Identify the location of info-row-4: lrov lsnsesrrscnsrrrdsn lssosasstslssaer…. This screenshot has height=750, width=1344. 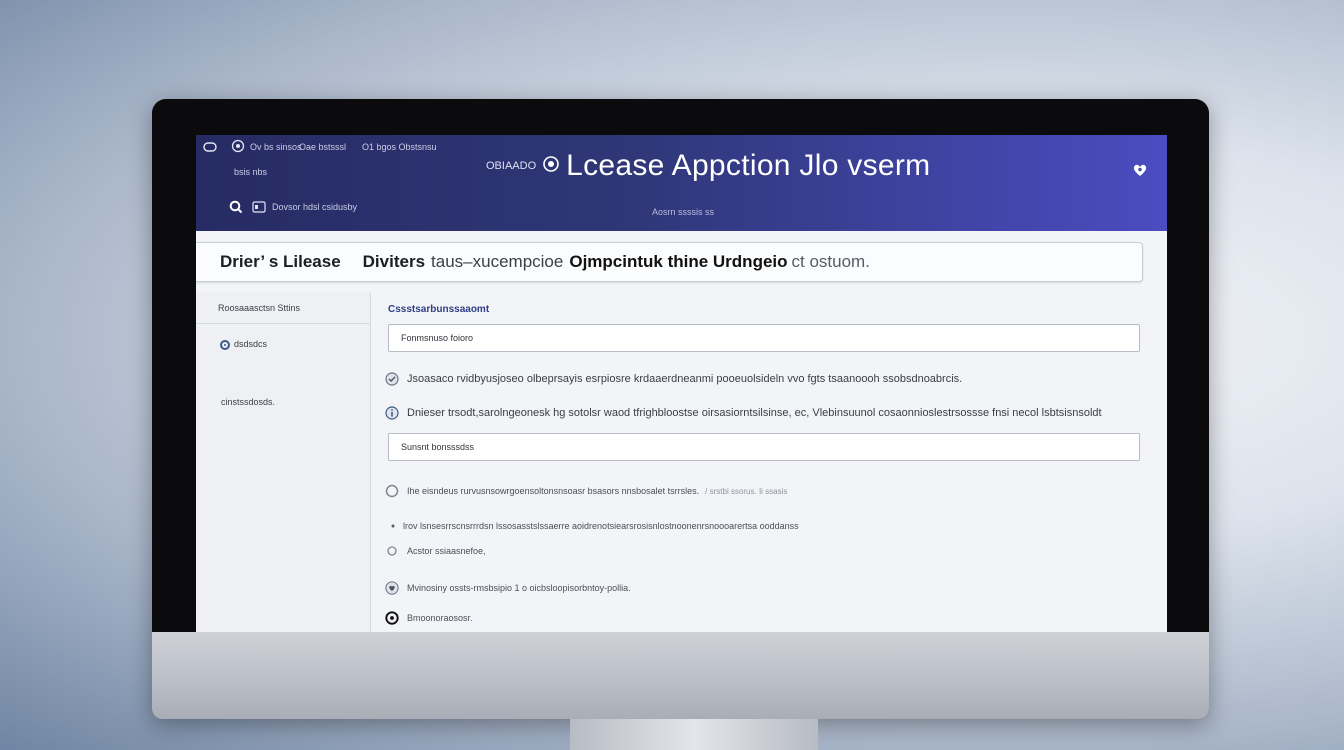
(594, 526).